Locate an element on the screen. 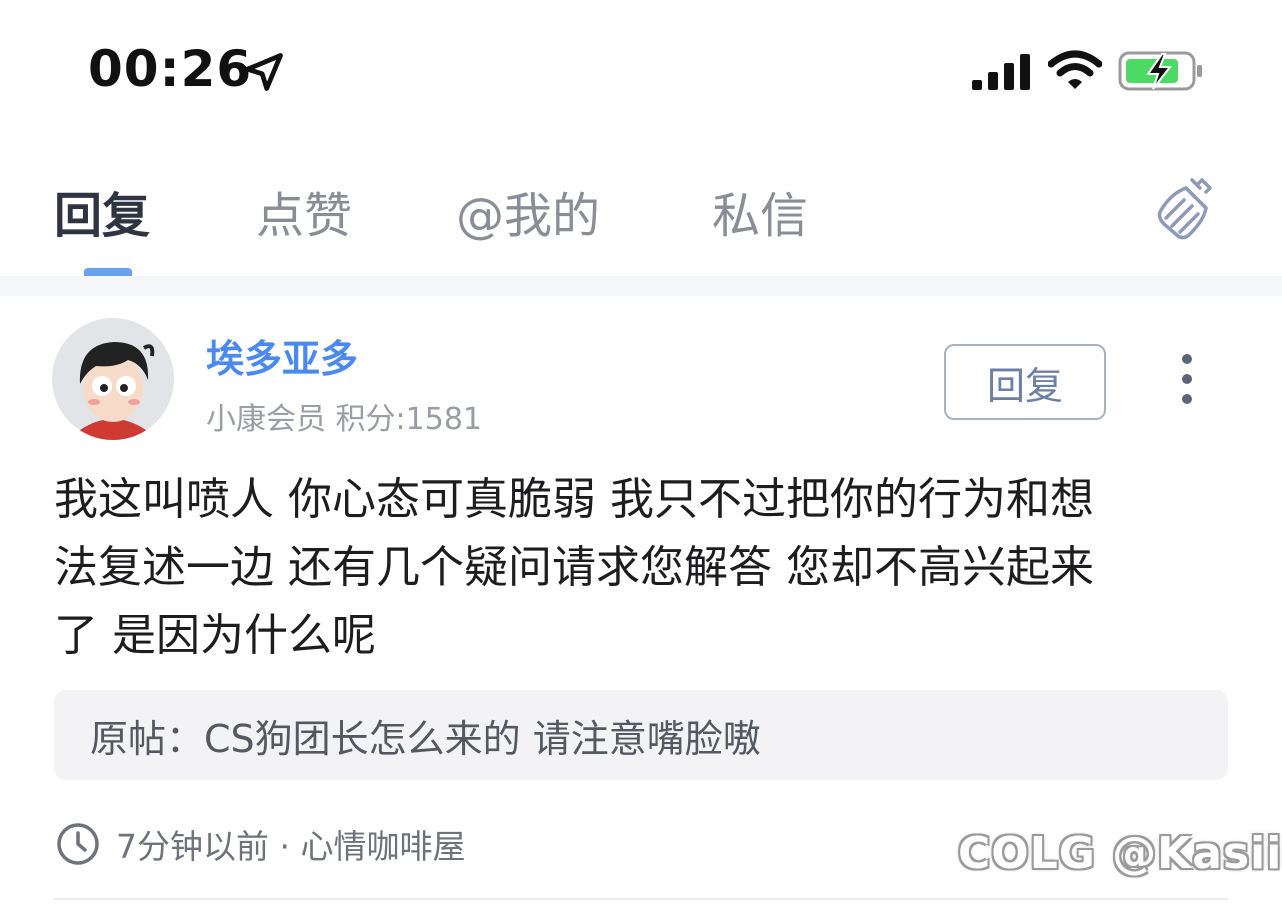 The image size is (1282, 906). reply-button: 回复 is located at coordinates (1025, 382).